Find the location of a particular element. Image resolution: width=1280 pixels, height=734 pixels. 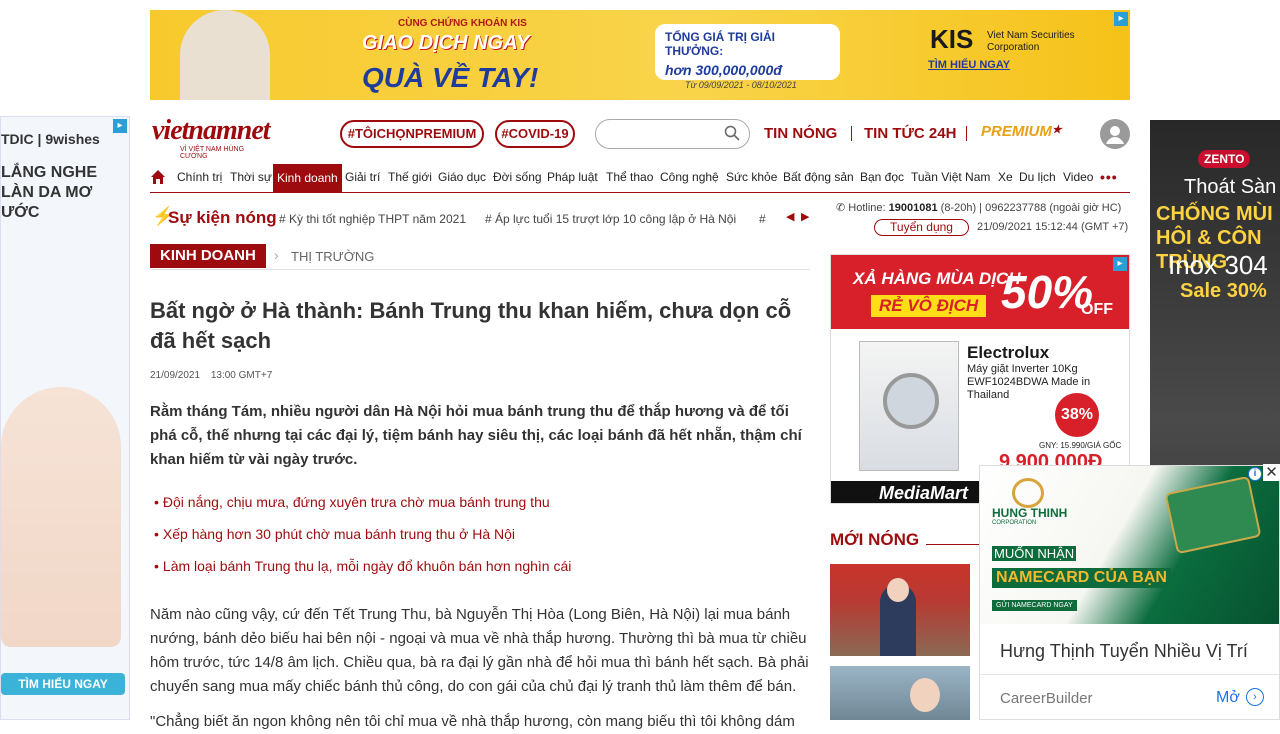

nav-more-icon: ••• is located at coordinates (1109, 177).